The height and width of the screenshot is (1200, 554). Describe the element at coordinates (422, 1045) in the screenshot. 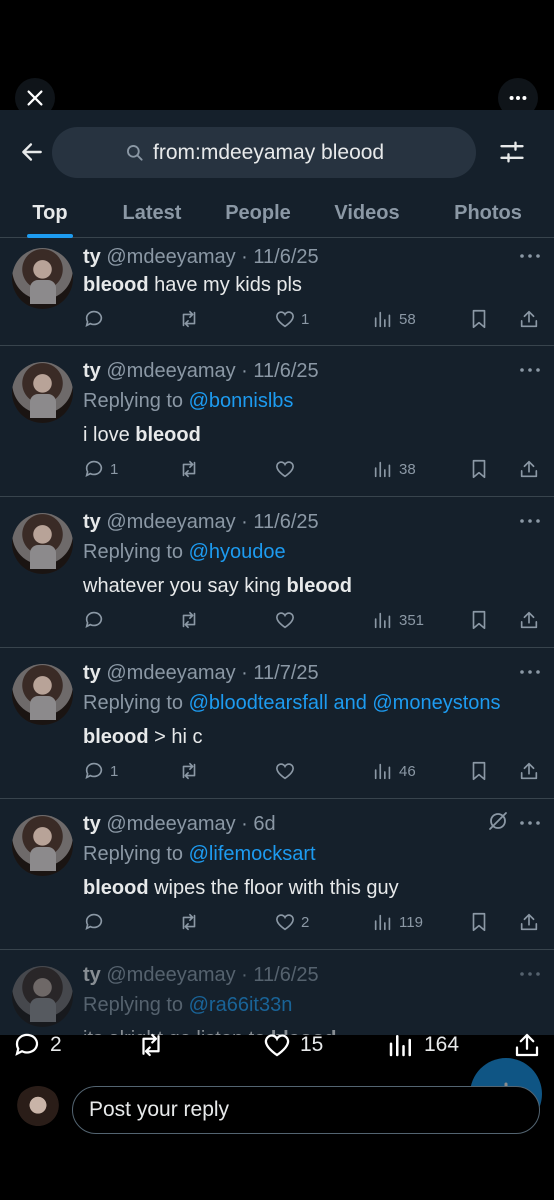

I see `post-views-action: 164` at that location.